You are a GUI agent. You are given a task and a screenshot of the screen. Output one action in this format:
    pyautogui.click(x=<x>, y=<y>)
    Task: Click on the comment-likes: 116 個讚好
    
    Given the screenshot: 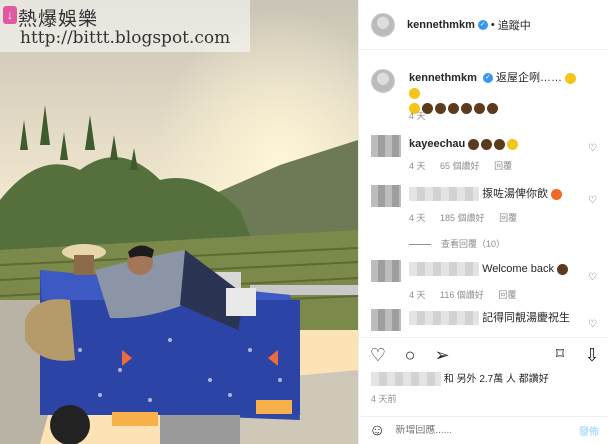 What is the action you would take?
    pyautogui.click(x=462, y=295)
    